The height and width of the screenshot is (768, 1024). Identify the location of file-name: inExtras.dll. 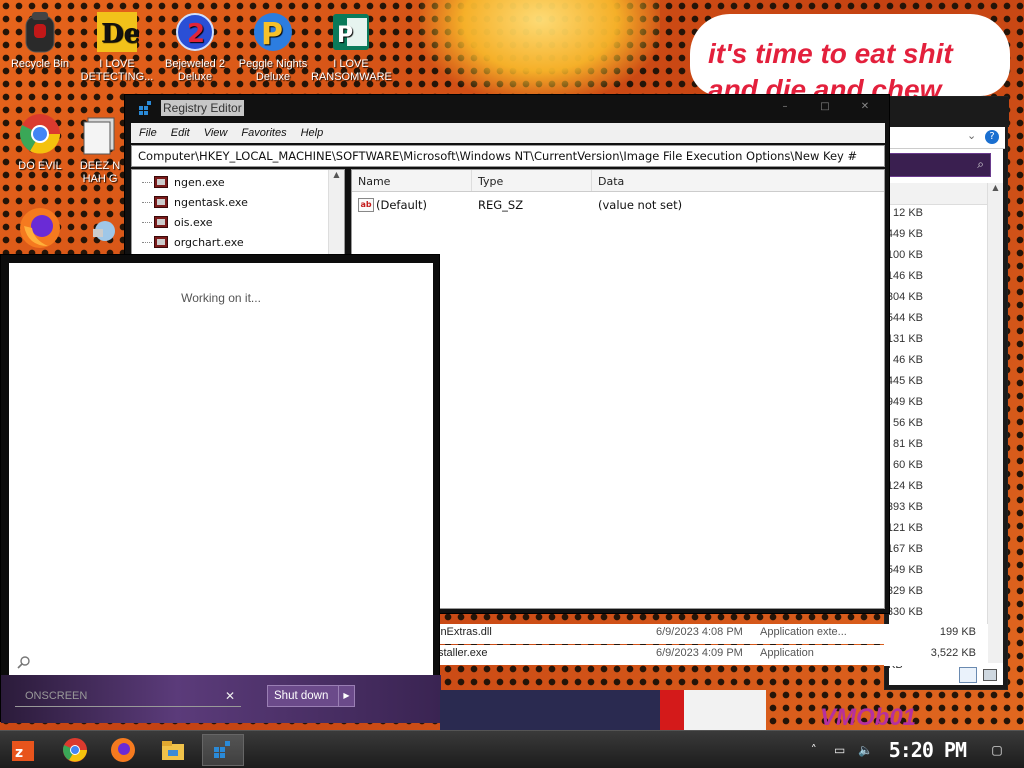
(465, 632).